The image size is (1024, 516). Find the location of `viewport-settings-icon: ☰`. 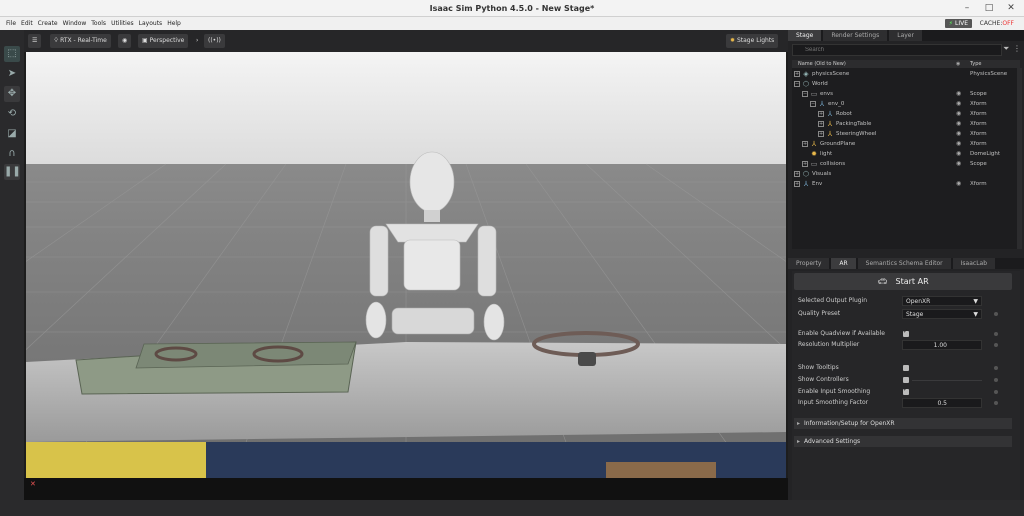

viewport-settings-icon: ☰ is located at coordinates (35, 41).